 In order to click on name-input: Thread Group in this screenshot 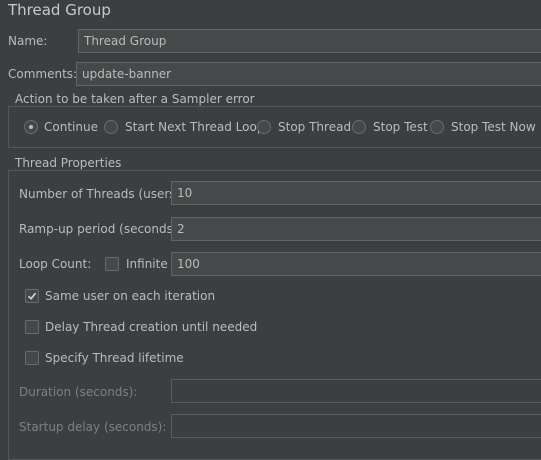, I will do `click(309, 41)`.